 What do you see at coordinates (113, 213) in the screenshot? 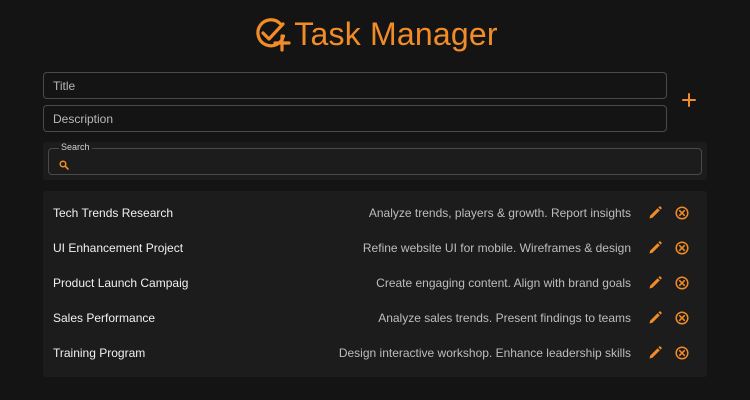
I see `task-title: Tech Trends Research` at bounding box center [113, 213].